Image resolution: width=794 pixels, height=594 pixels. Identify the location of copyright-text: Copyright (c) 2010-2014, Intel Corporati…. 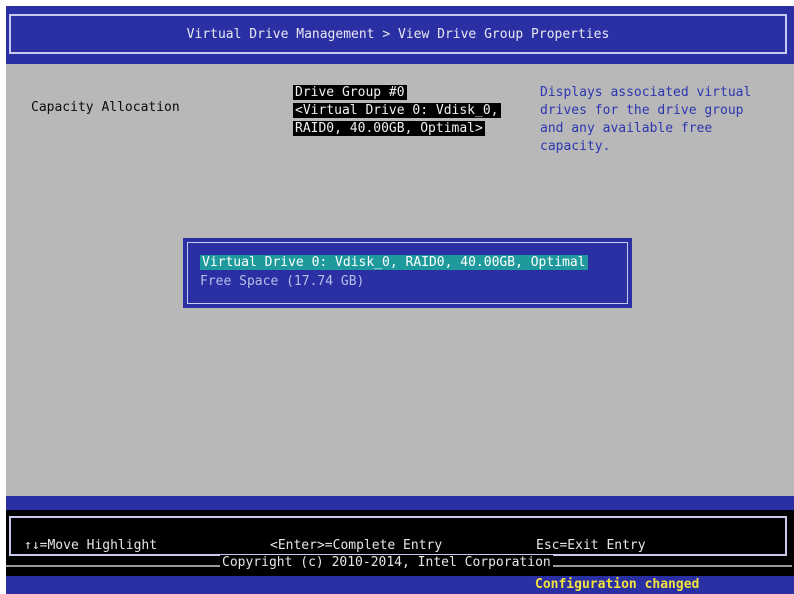
(386, 562).